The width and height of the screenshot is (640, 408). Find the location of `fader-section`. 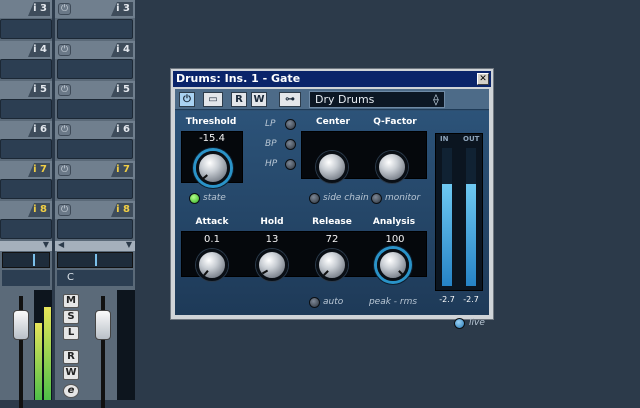

fader-section is located at coordinates (26, 348).